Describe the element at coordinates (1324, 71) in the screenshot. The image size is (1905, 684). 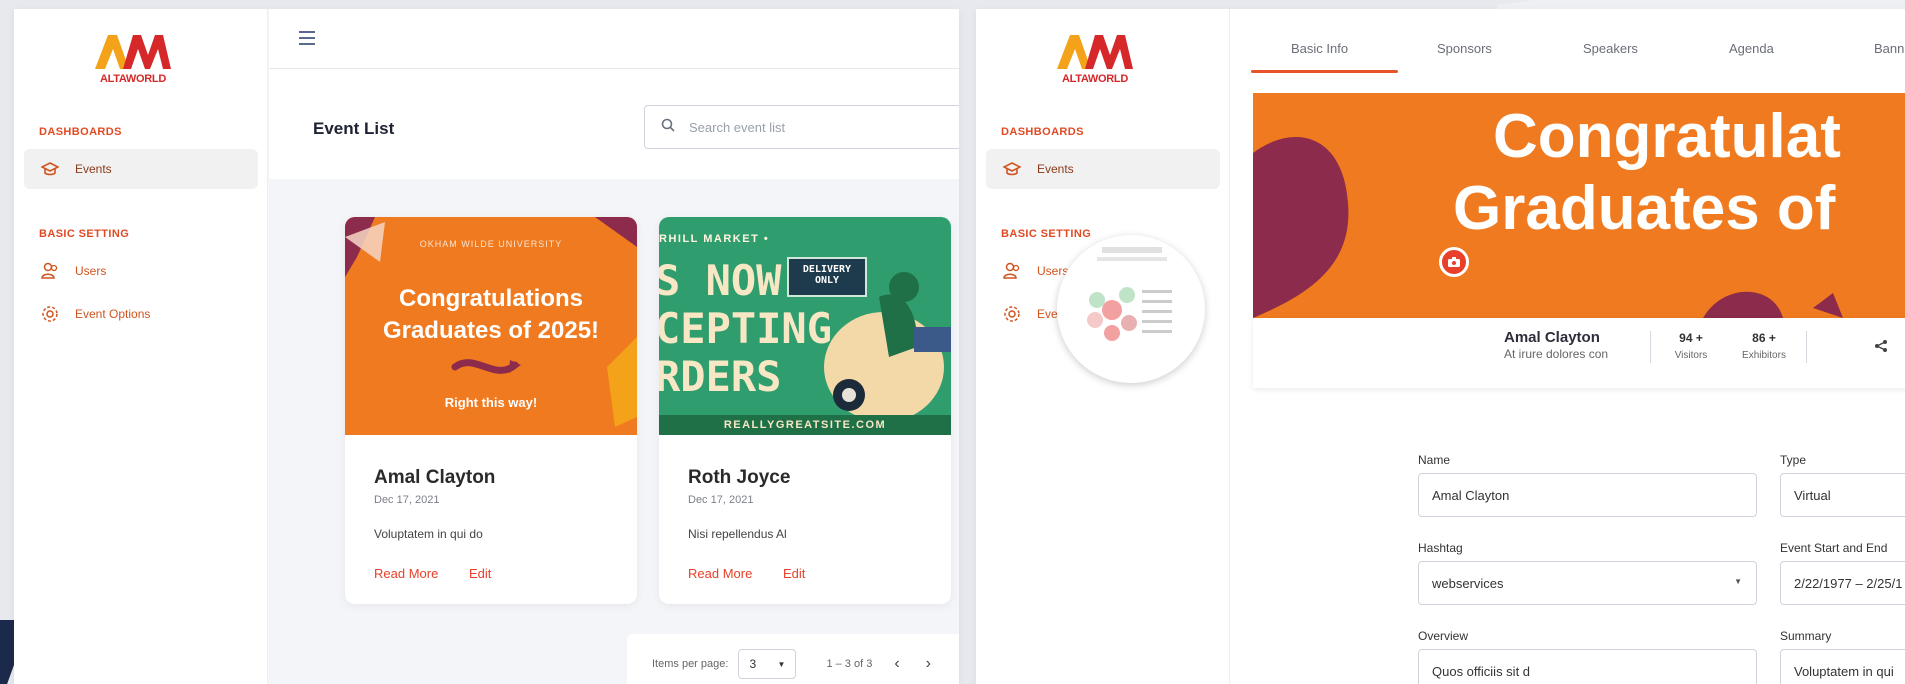
I see `active-tab-indicator` at that location.